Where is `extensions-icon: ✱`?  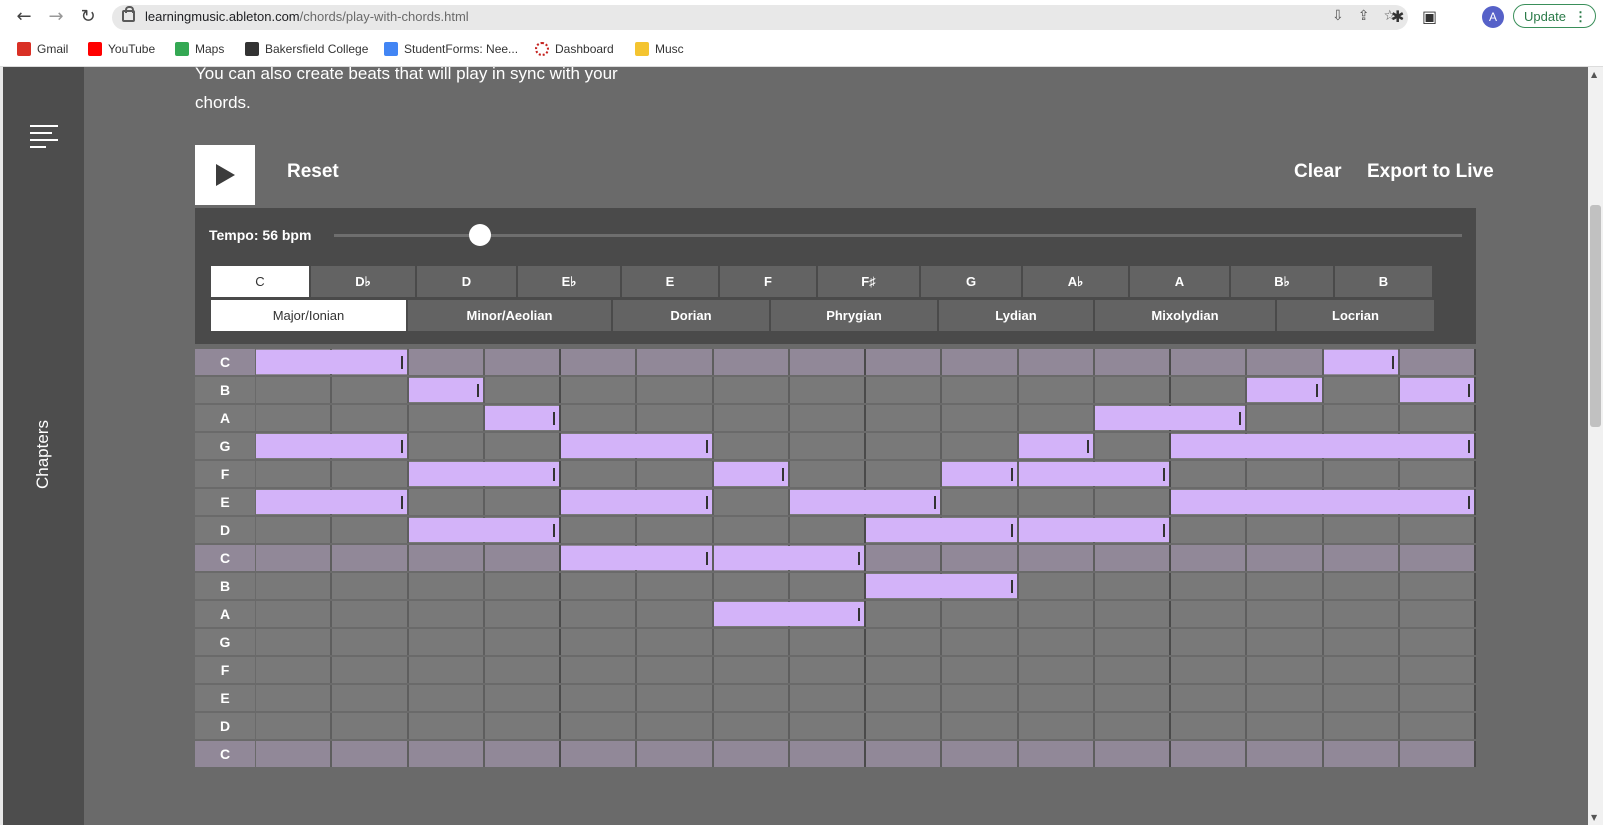
extensions-icon: ✱ is located at coordinates (1397, 16).